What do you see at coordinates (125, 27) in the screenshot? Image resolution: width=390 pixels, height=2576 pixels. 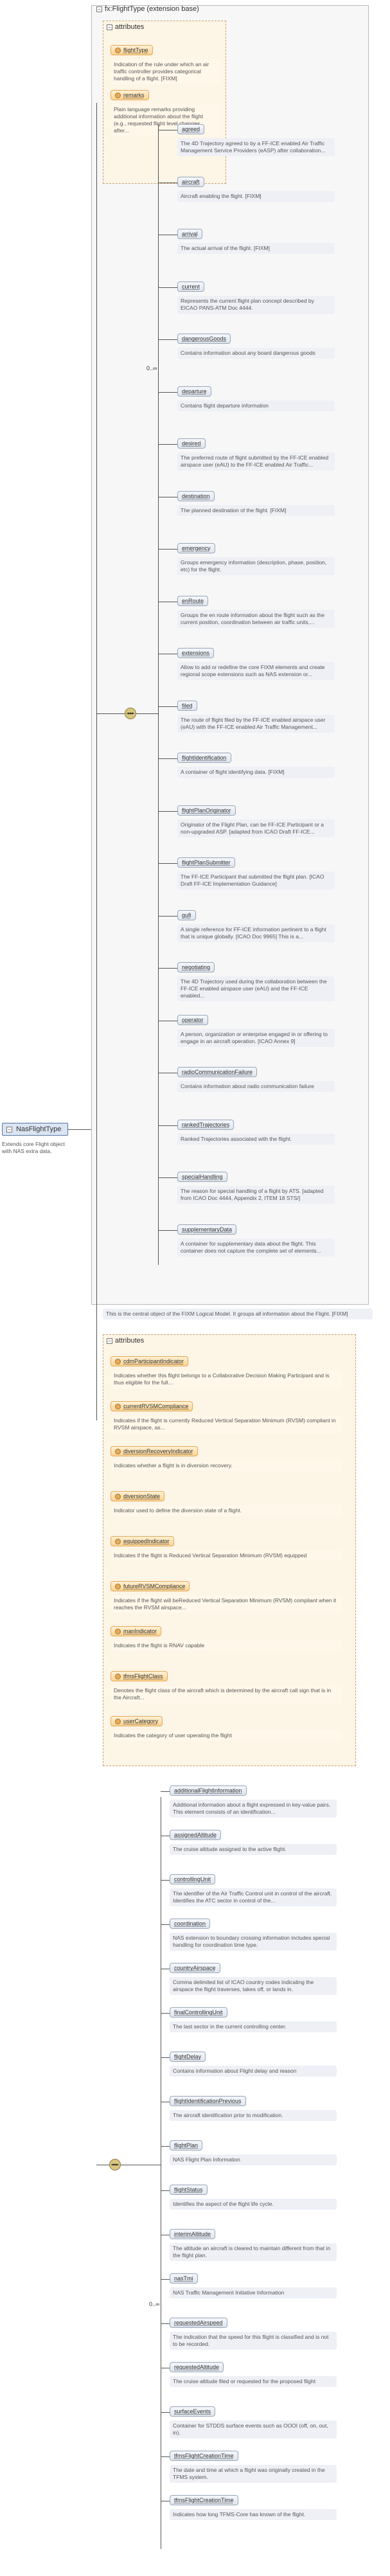 I see `base-attributes-header: − attributes` at bounding box center [125, 27].